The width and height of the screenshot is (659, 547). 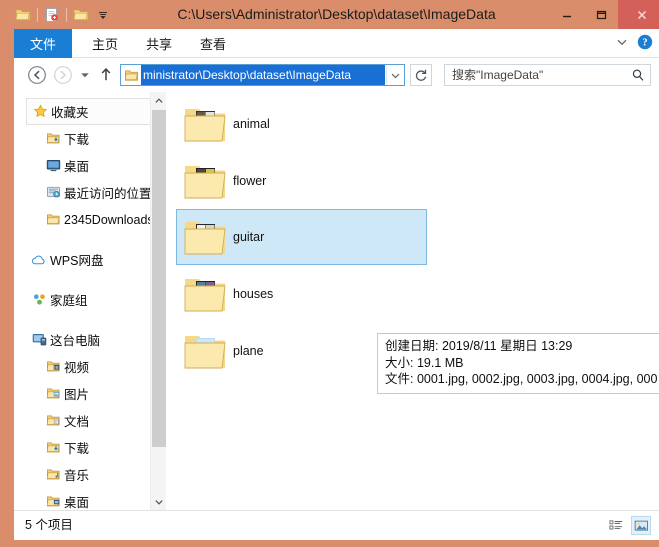 What do you see at coordinates (301, 294) in the screenshot?
I see `list-item: houses` at bounding box center [301, 294].